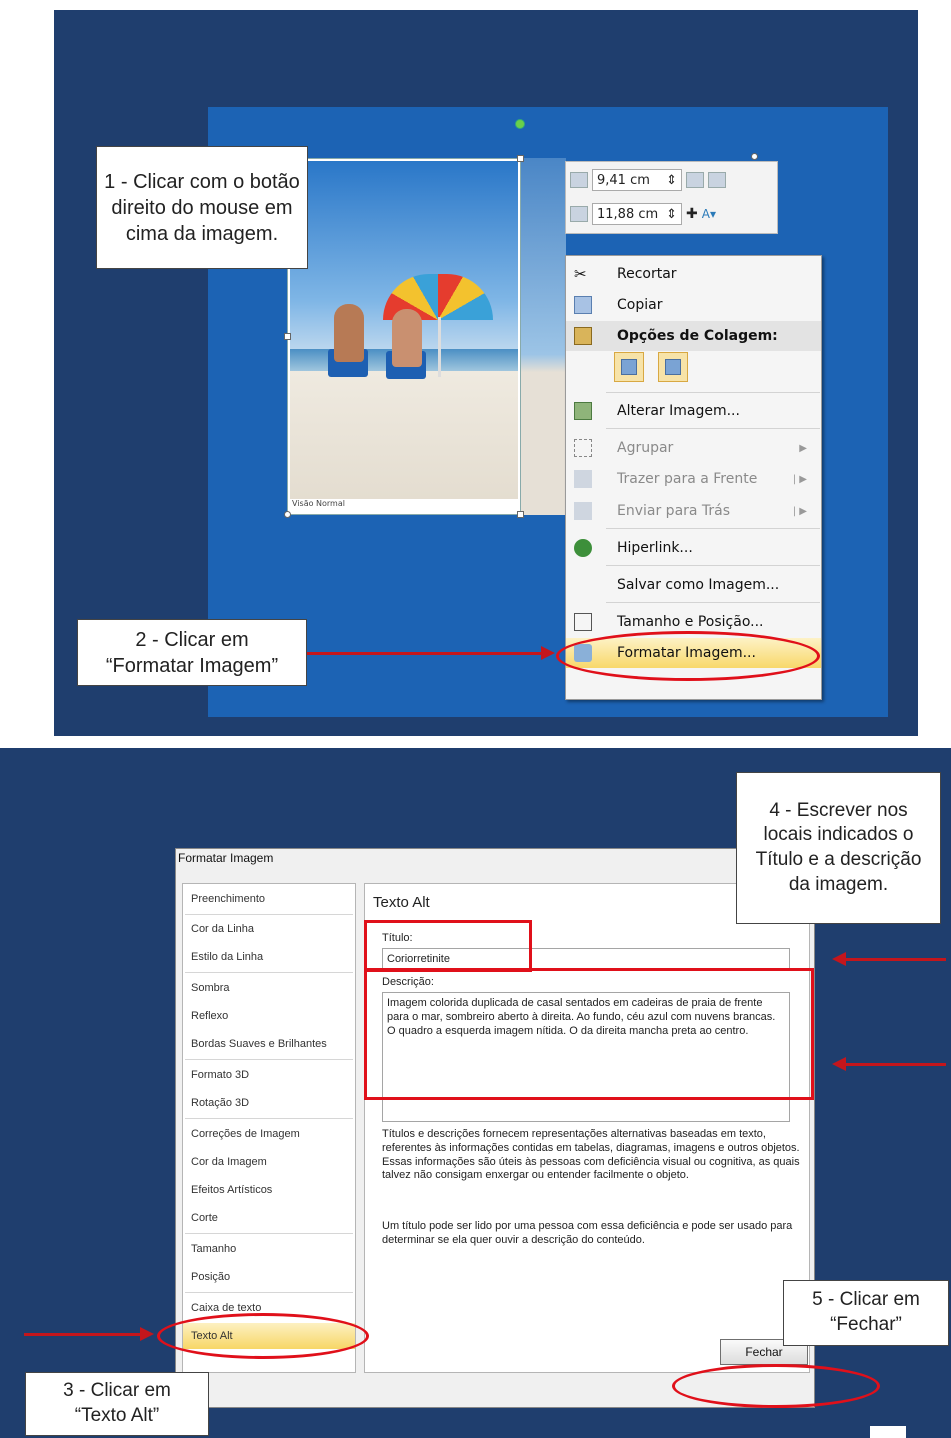 Image resolution: width=951 pixels, height=1438 pixels. I want to click on dialog-title: Formatar Imagem, so click(226, 858).